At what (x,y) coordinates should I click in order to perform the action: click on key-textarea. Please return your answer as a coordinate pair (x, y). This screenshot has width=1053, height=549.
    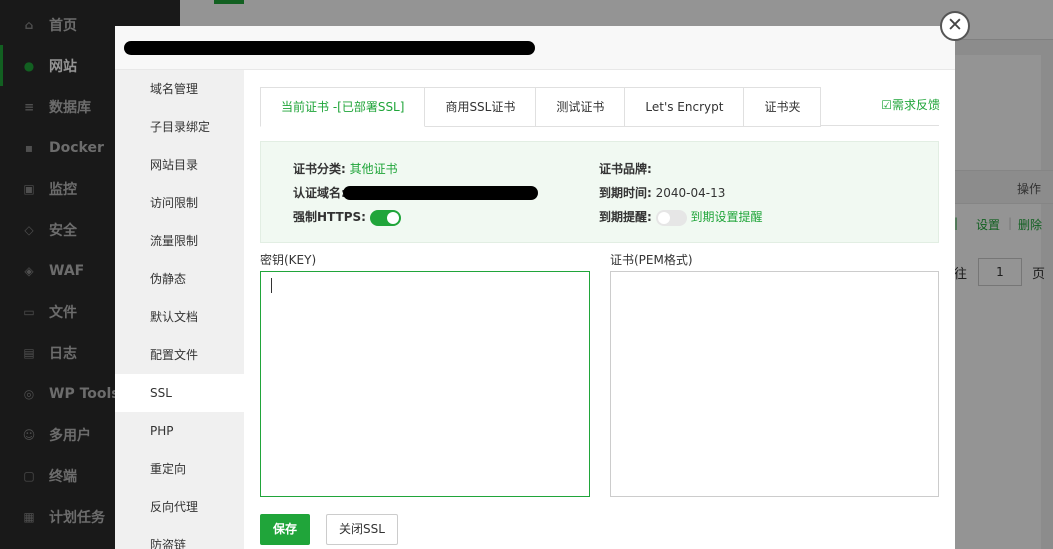
    Looking at the image, I should click on (425, 384).